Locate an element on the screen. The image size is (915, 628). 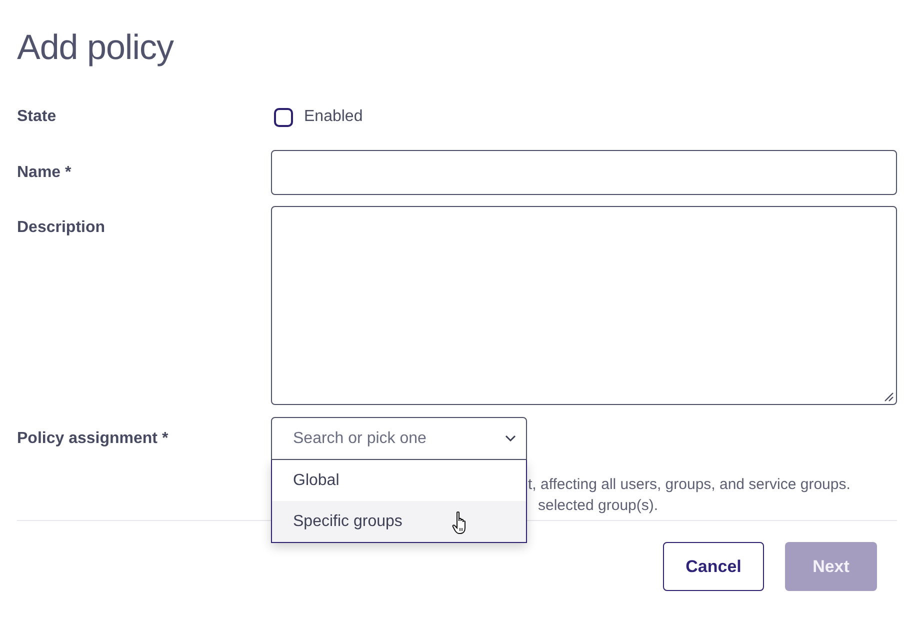
dropdown-option: Global is located at coordinates (399, 480).